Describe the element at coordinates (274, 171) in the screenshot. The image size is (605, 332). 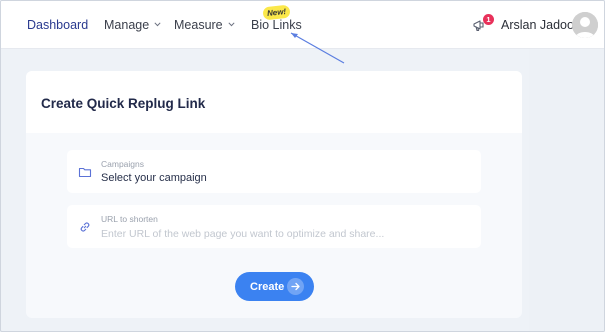
I see `campaign-select: Campaigns Select your campaign` at that location.